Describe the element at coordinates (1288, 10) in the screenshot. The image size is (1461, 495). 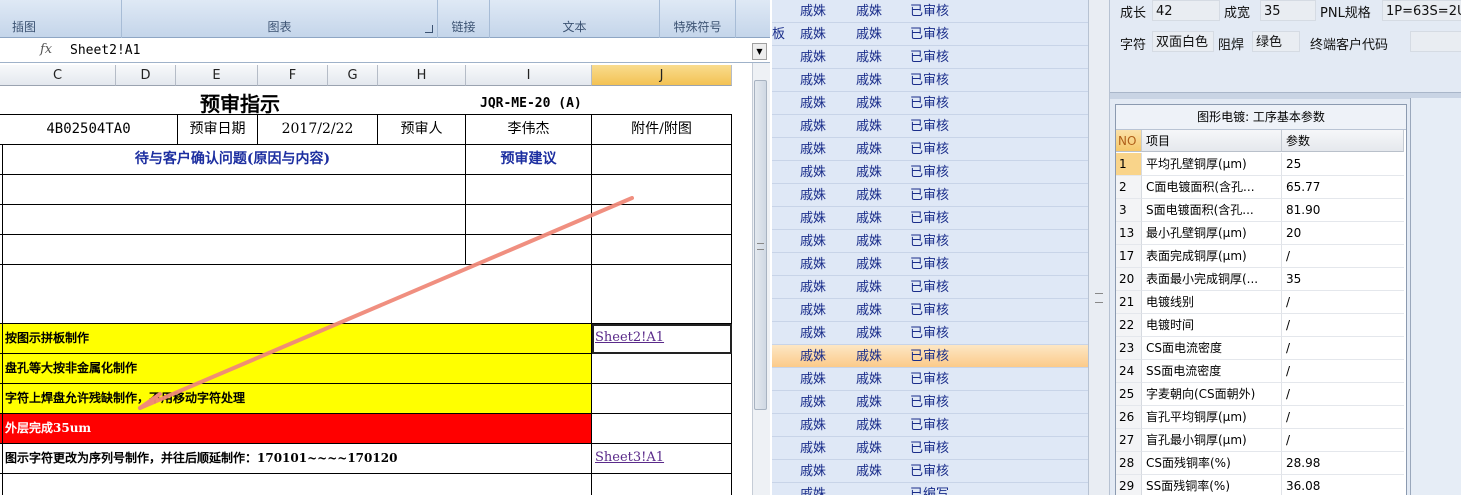
I see `cheng-kuan-field: 35` at that location.